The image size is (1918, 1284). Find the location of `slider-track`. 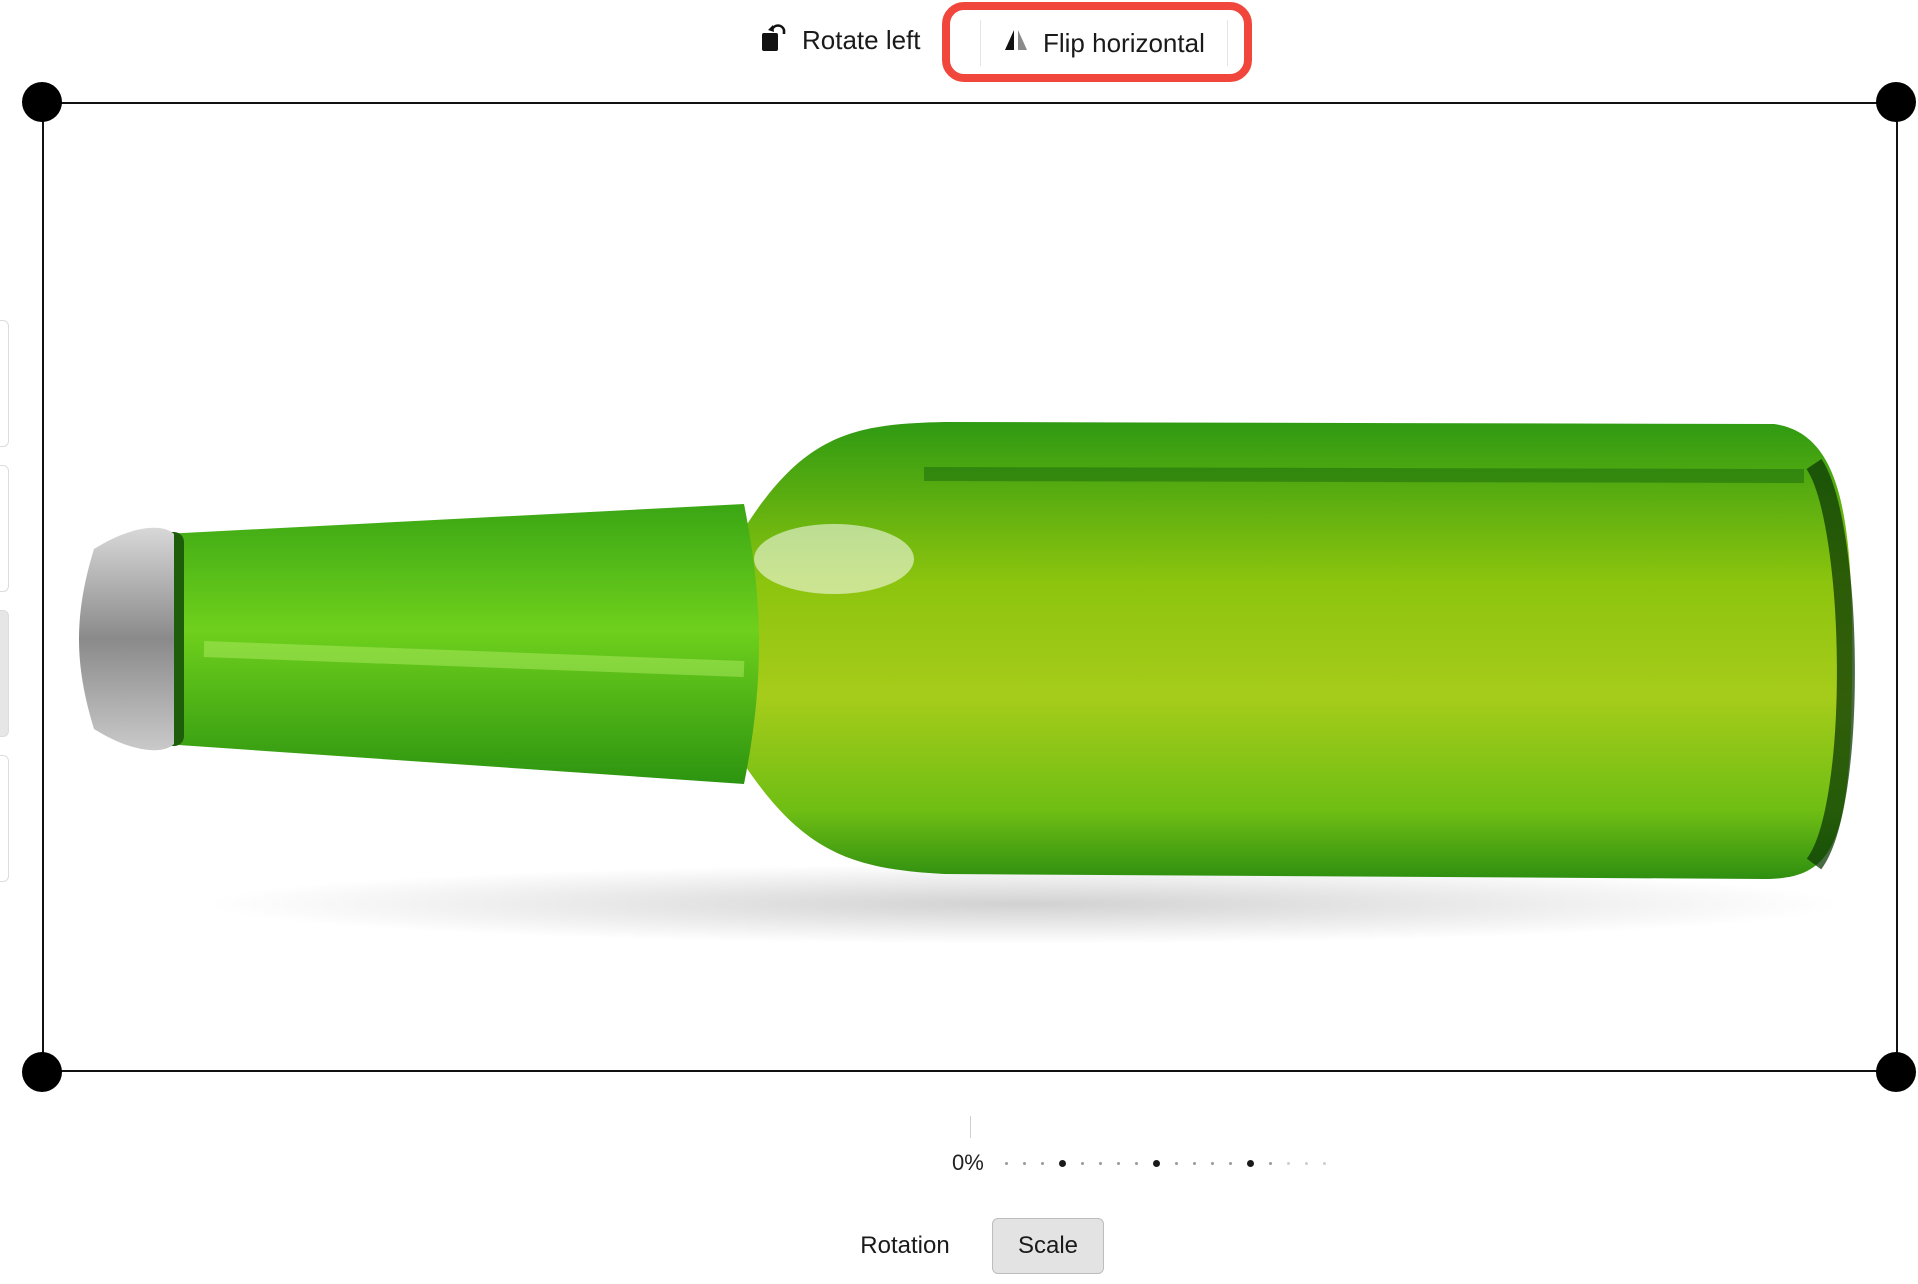

slider-track is located at coordinates (1165, 1163).